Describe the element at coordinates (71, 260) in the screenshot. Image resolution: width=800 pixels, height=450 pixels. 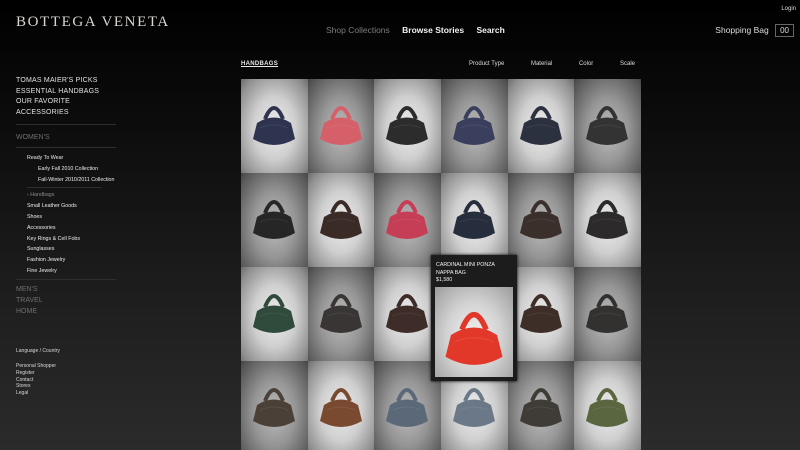
I see `sidebar-item-fashion-jewelry: Fashion Jewelry` at that location.